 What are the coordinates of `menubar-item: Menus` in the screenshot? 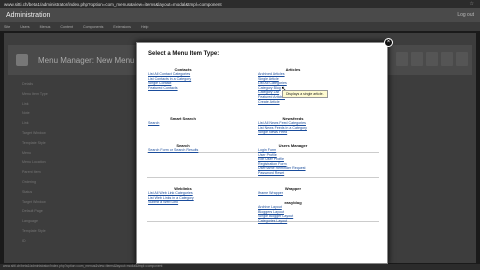 It's located at (45, 27).